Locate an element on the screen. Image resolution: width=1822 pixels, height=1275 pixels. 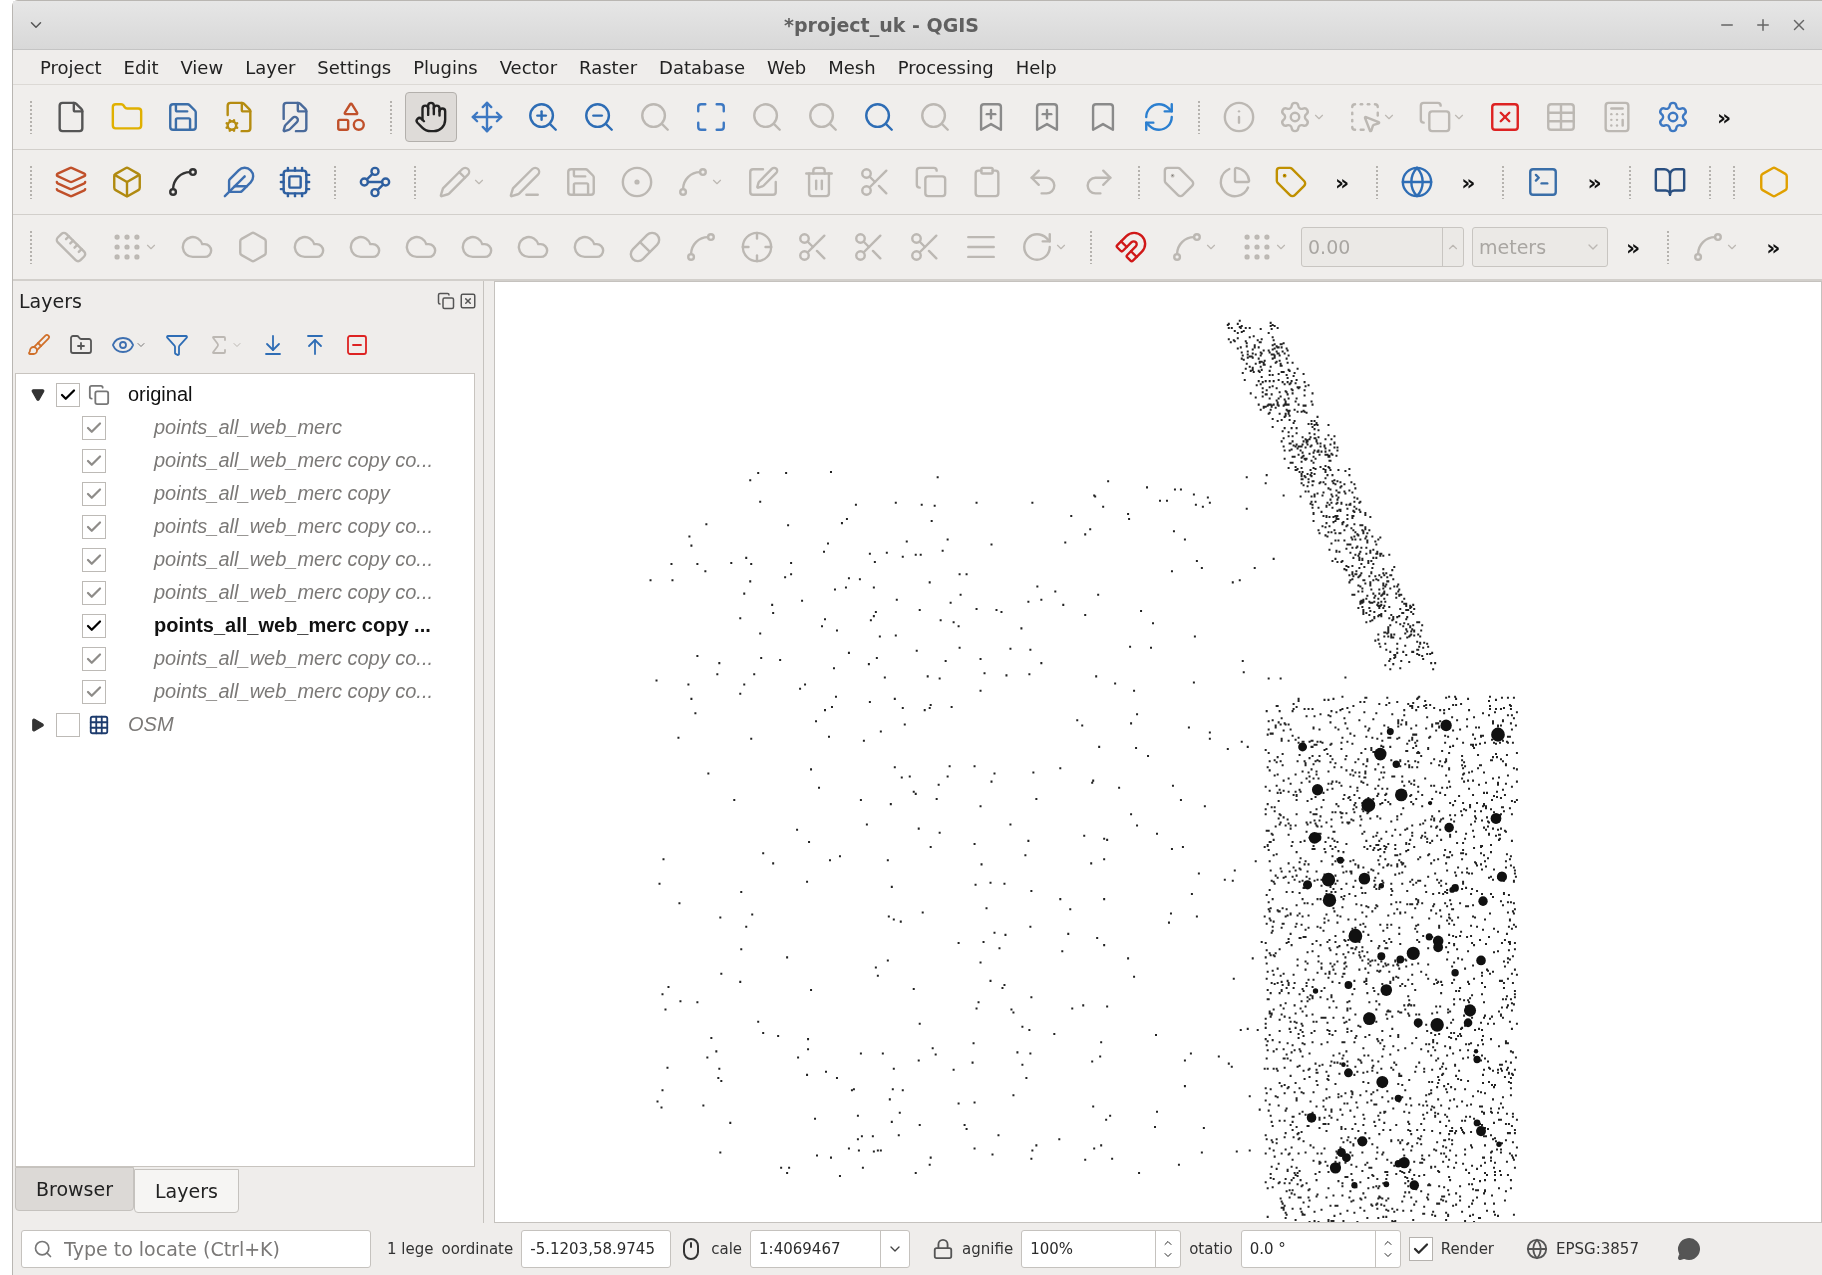
menu-item: Raster is located at coordinates (608, 67).